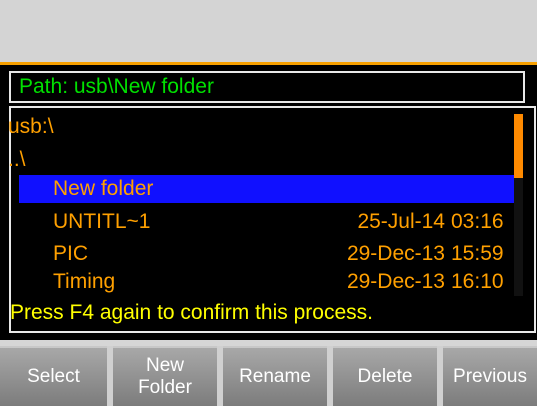 The height and width of the screenshot is (406, 537). I want to click on list-item-parent-dir: ..\, so click(257, 160).